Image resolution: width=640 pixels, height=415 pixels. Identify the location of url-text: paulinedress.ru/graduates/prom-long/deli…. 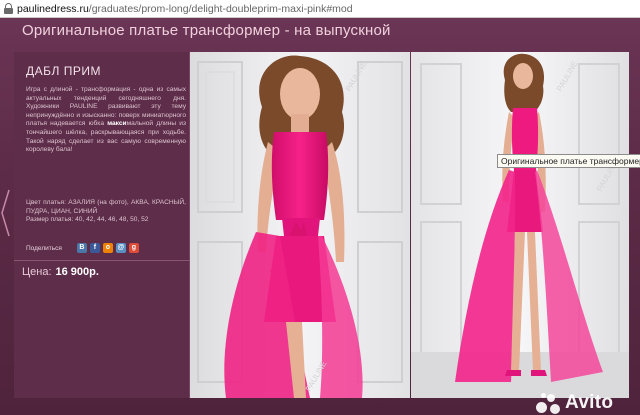
(185, 9).